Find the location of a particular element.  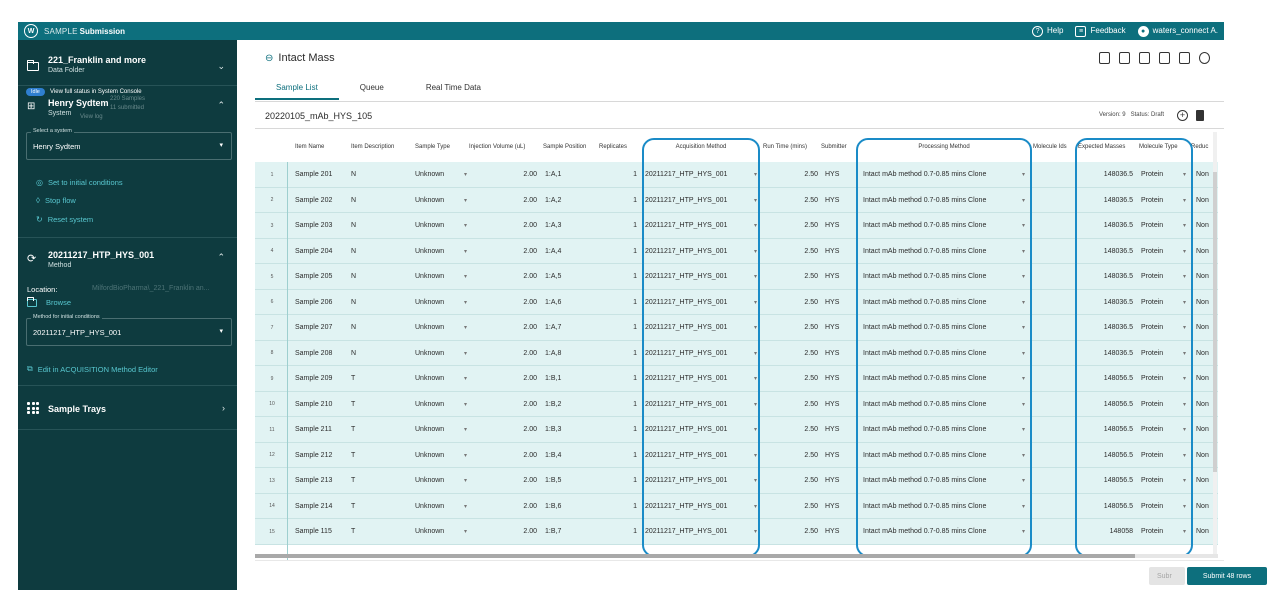

column-header: Replicates is located at coordinates (613, 147).